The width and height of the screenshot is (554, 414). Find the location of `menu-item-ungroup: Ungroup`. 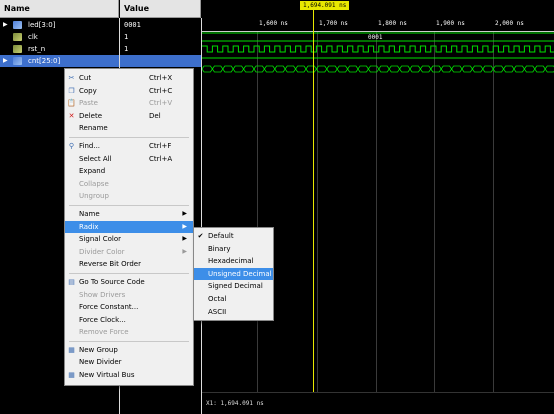

menu-item-ungroup: Ungroup is located at coordinates (129, 196).